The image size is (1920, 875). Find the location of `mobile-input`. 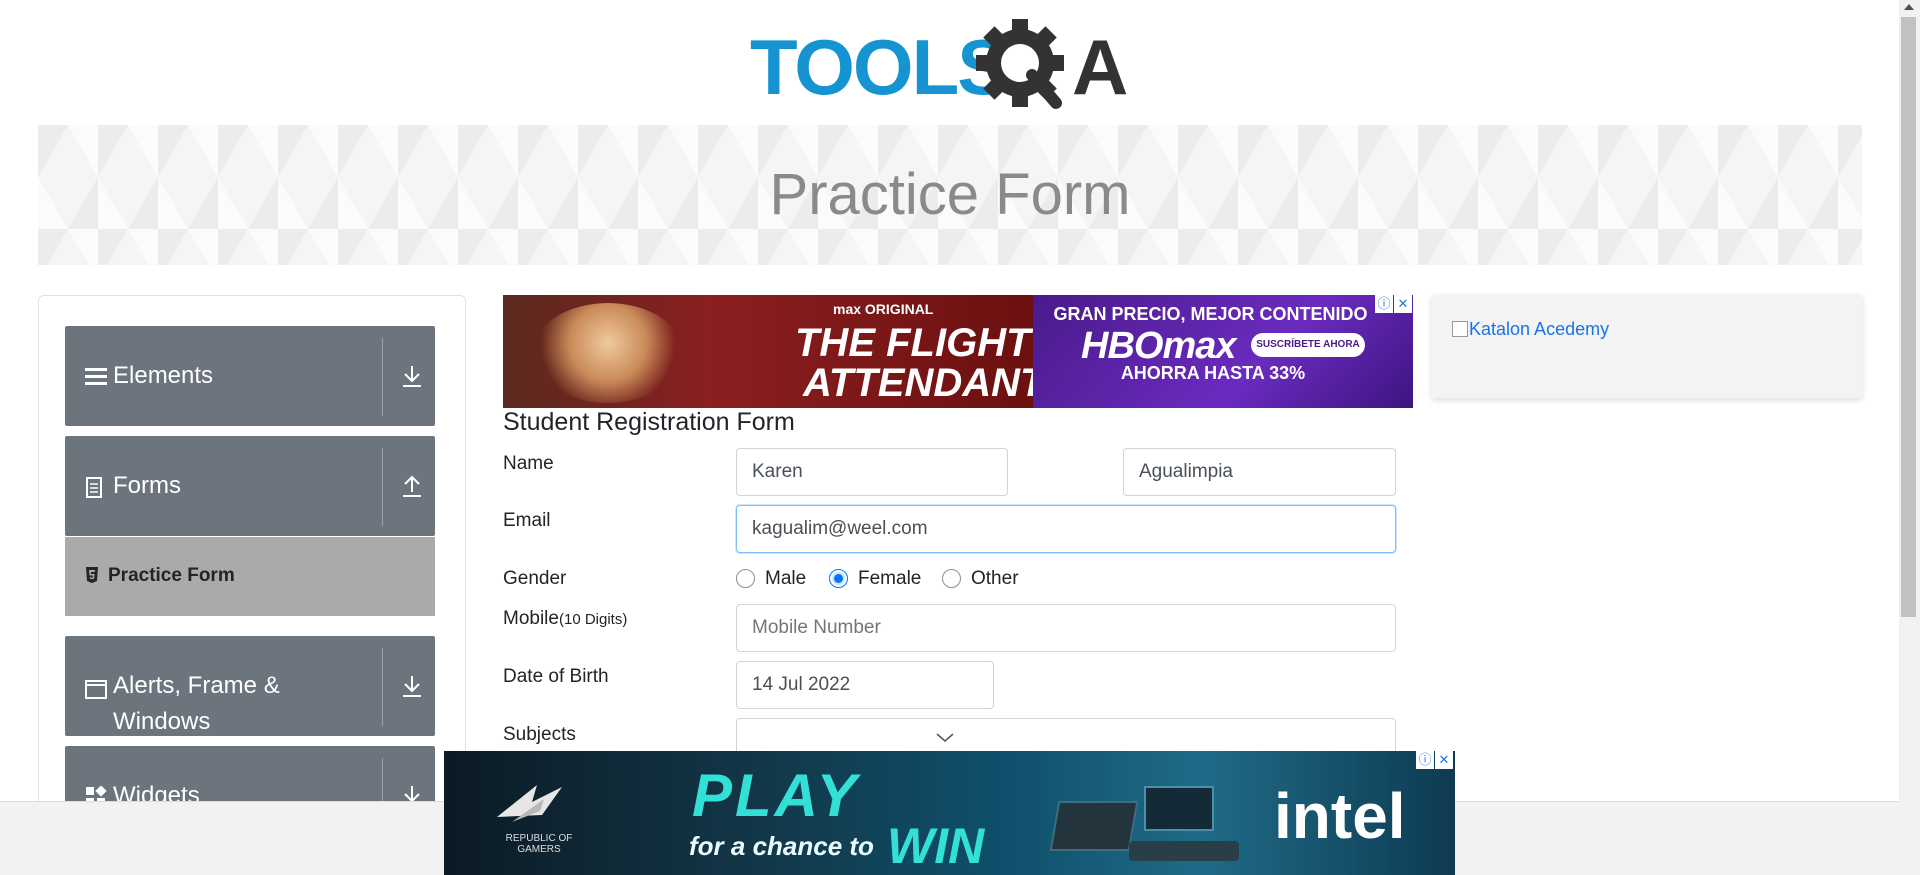

mobile-input is located at coordinates (1066, 628).